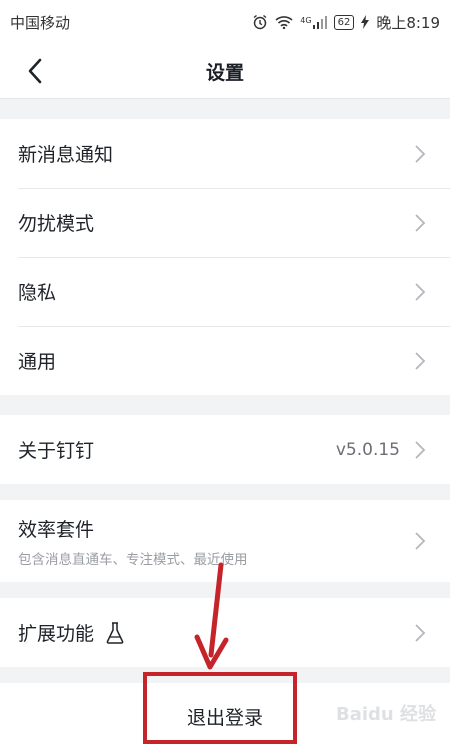 The image size is (450, 750). Describe the element at coordinates (220, 708) in the screenshot. I see `highlight-box` at that location.